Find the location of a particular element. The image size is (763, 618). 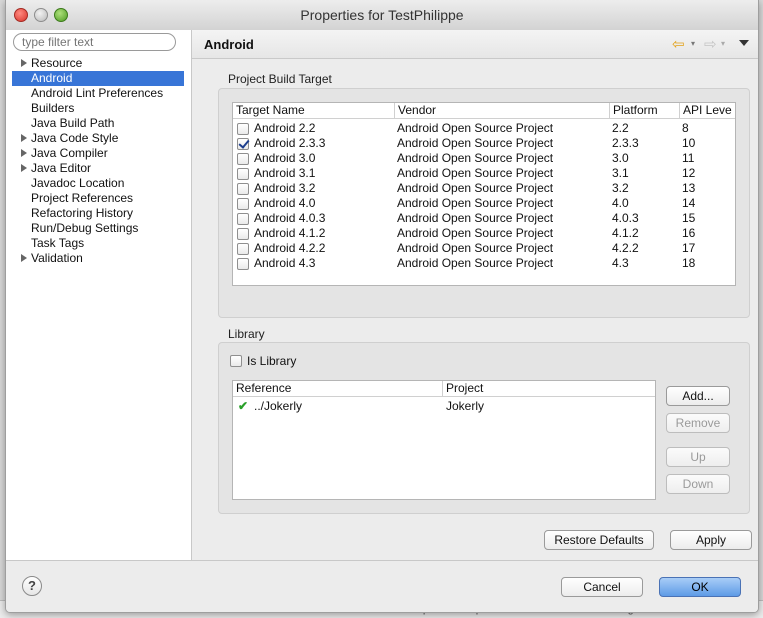

tree-item-label: Run/Debug Settings is located at coordinates (85, 228).